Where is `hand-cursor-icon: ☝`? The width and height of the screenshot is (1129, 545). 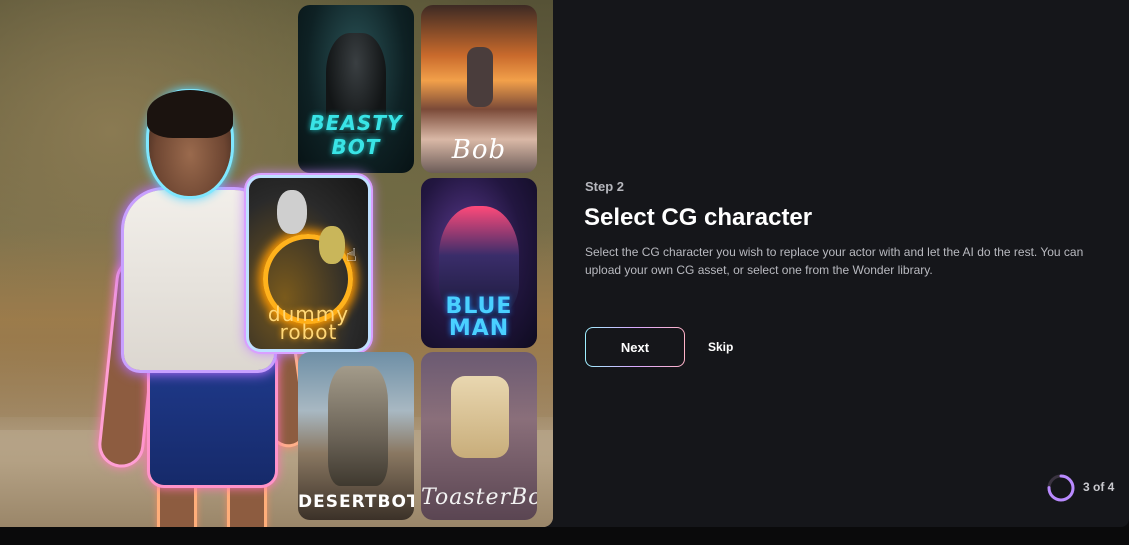
hand-cursor-icon: ☝ is located at coordinates (351, 255).